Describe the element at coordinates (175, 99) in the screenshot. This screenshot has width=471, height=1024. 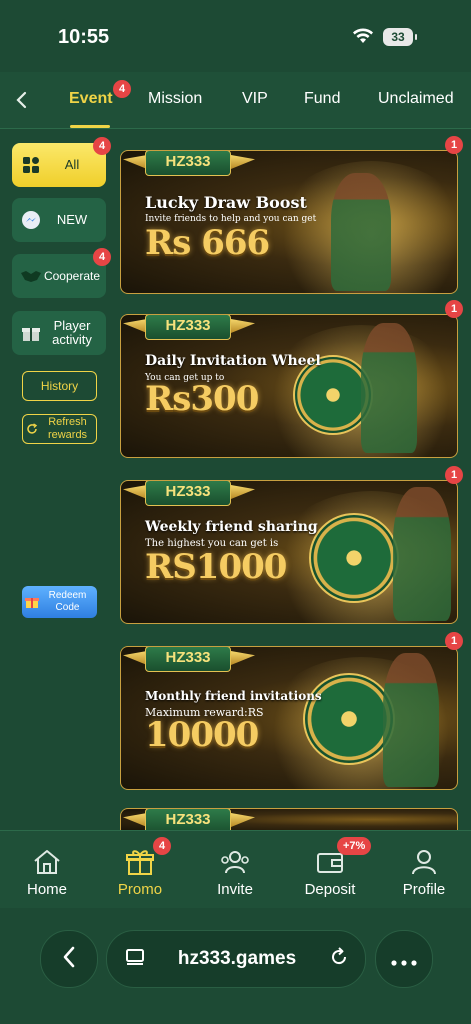
I see `tab-mission: Mission` at that location.